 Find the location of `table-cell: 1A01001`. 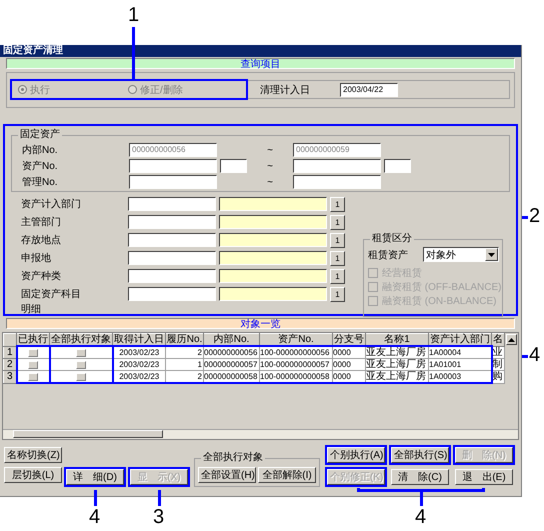

table-cell: 1A01001 is located at coordinates (460, 364).